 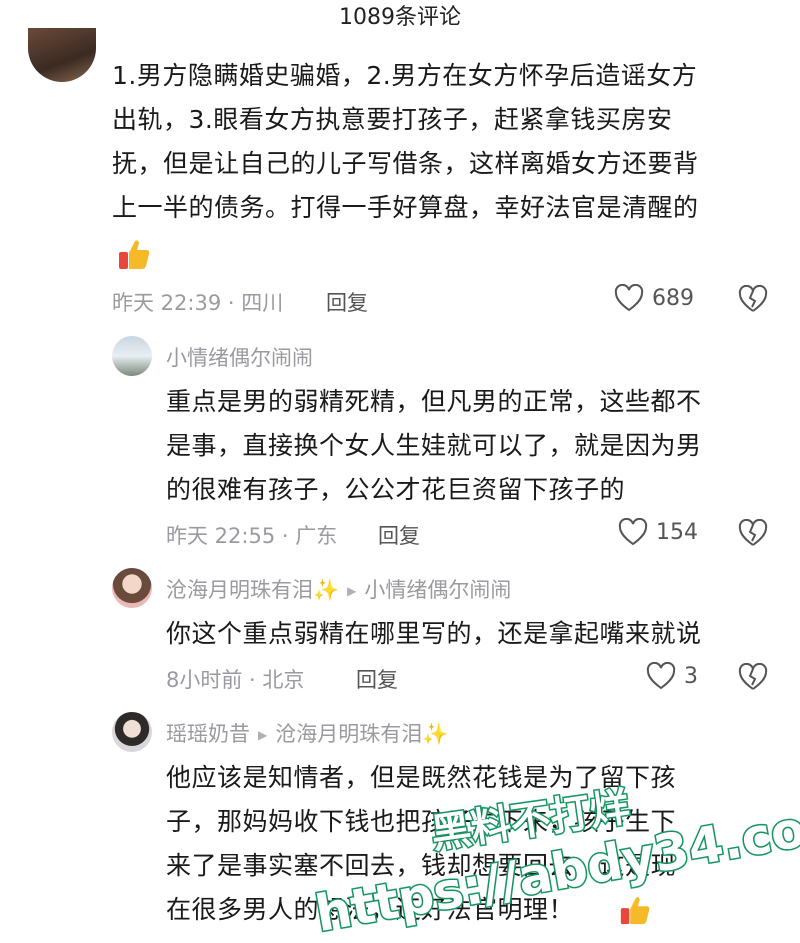 What do you see at coordinates (392, 119) in the screenshot?
I see `comment-text-line: 出轨，3.眼看女方执意要打孩子，赶紧拿钱买房安` at bounding box center [392, 119].